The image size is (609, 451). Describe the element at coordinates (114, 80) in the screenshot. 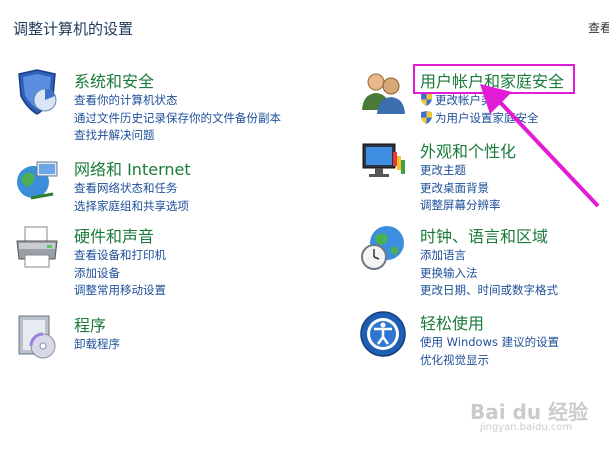

I see `category-title: 系统和安全` at that location.